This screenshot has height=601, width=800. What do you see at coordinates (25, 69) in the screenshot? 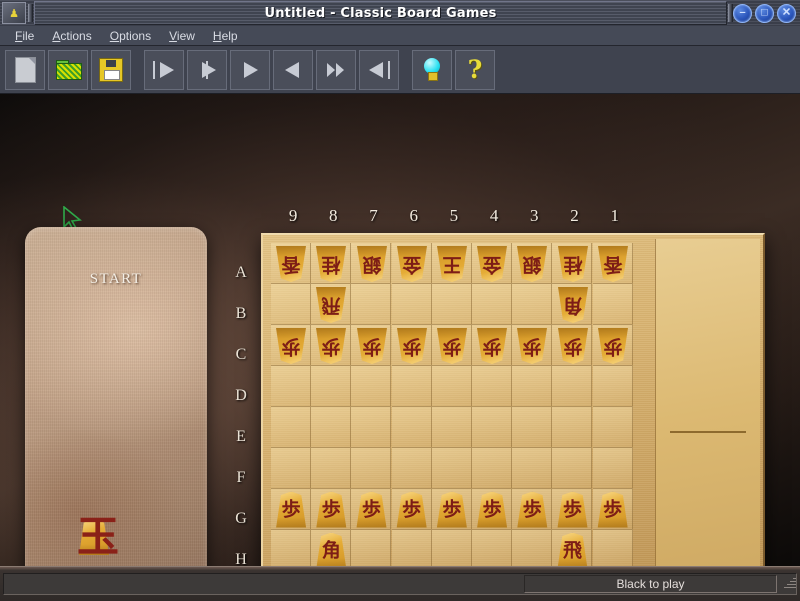
I see `new-game-button` at bounding box center [25, 69].